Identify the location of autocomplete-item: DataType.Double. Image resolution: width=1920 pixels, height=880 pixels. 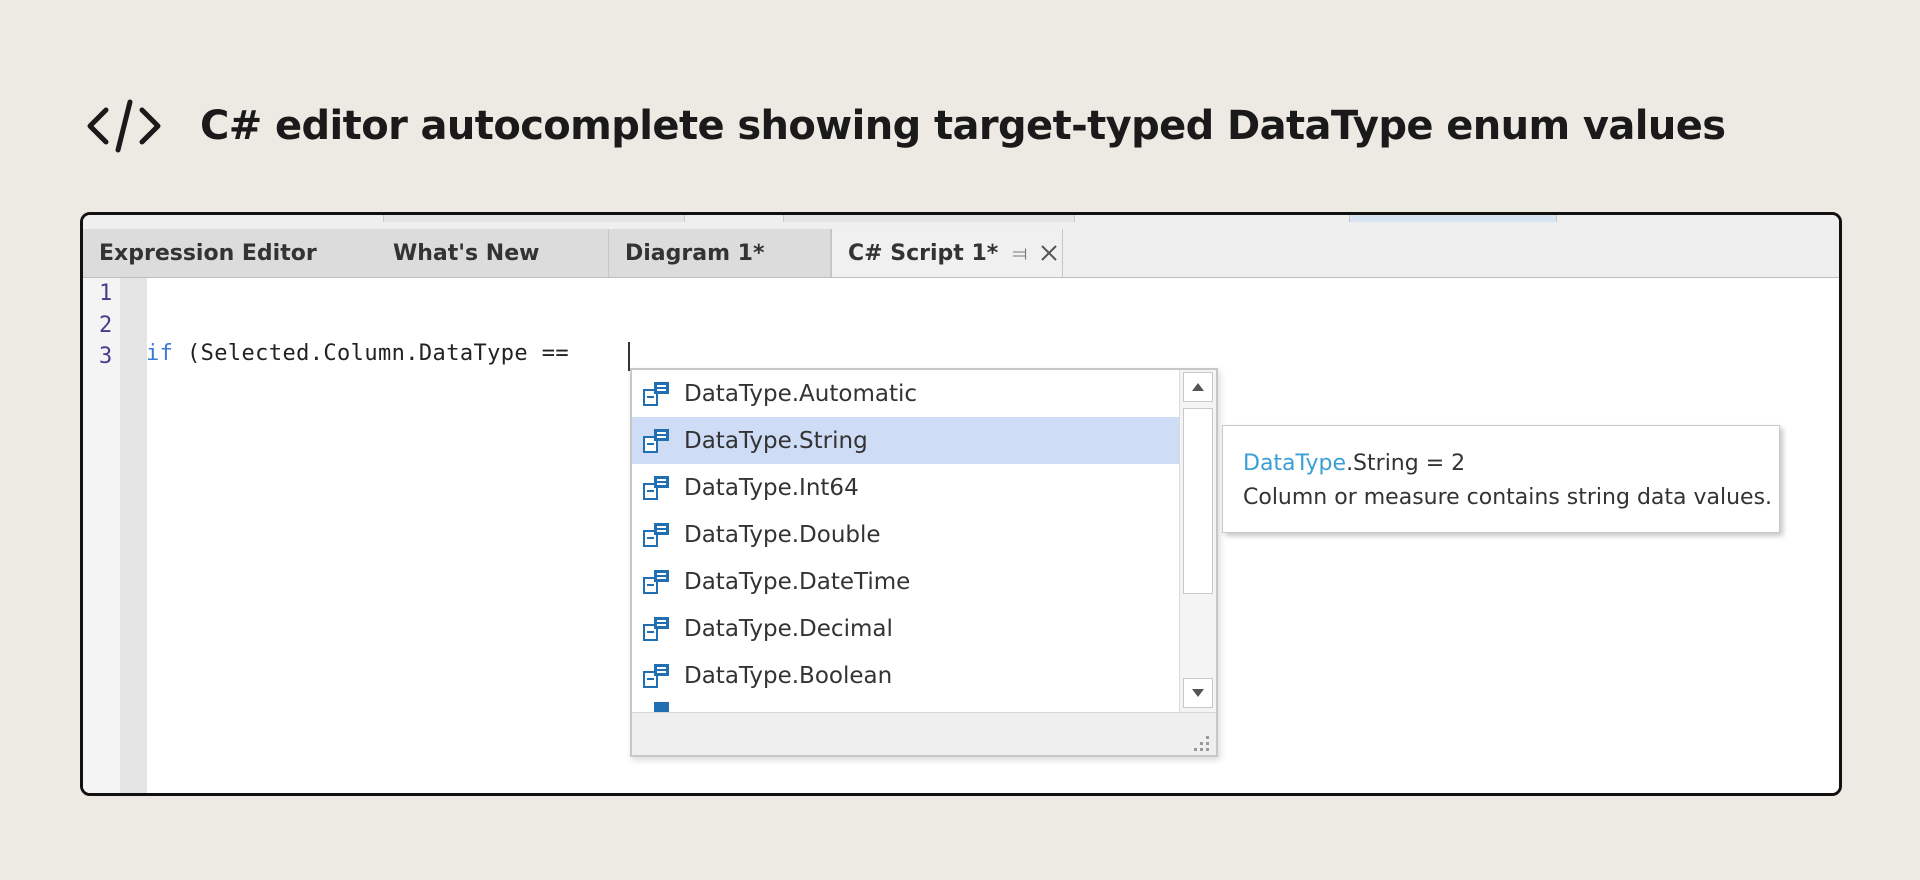
(907, 534).